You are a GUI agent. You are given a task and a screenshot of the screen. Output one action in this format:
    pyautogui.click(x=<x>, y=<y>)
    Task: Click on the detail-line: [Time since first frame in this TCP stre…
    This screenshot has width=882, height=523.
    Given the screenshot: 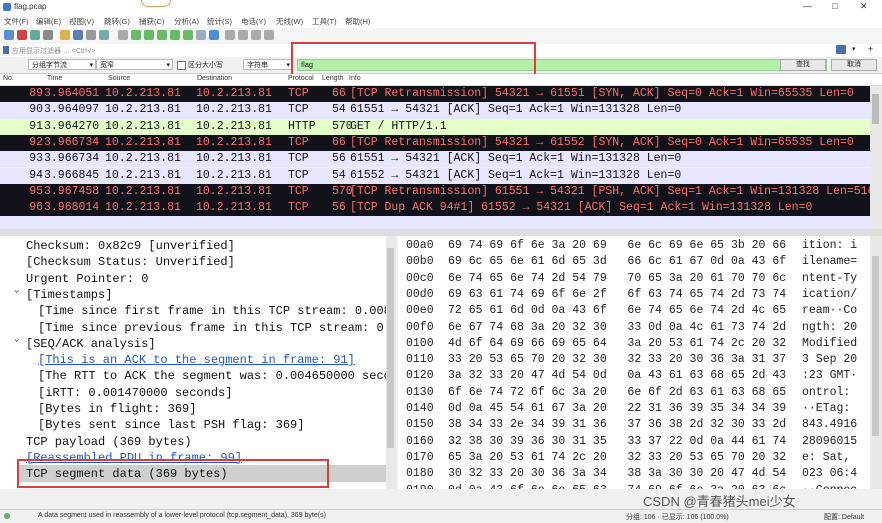 What is the action you would take?
    pyautogui.click(x=212, y=311)
    